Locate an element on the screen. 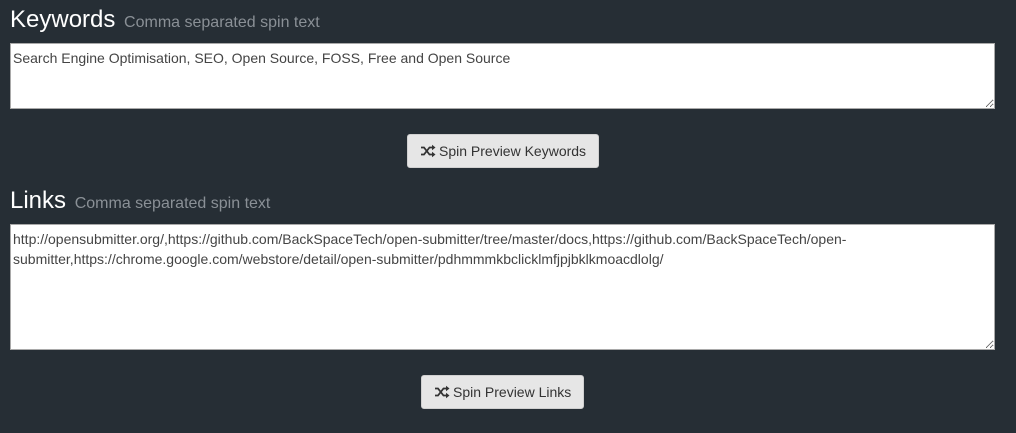 The height and width of the screenshot is (433, 1016). spin-preview-links-label: Spin Preview Links is located at coordinates (512, 392).